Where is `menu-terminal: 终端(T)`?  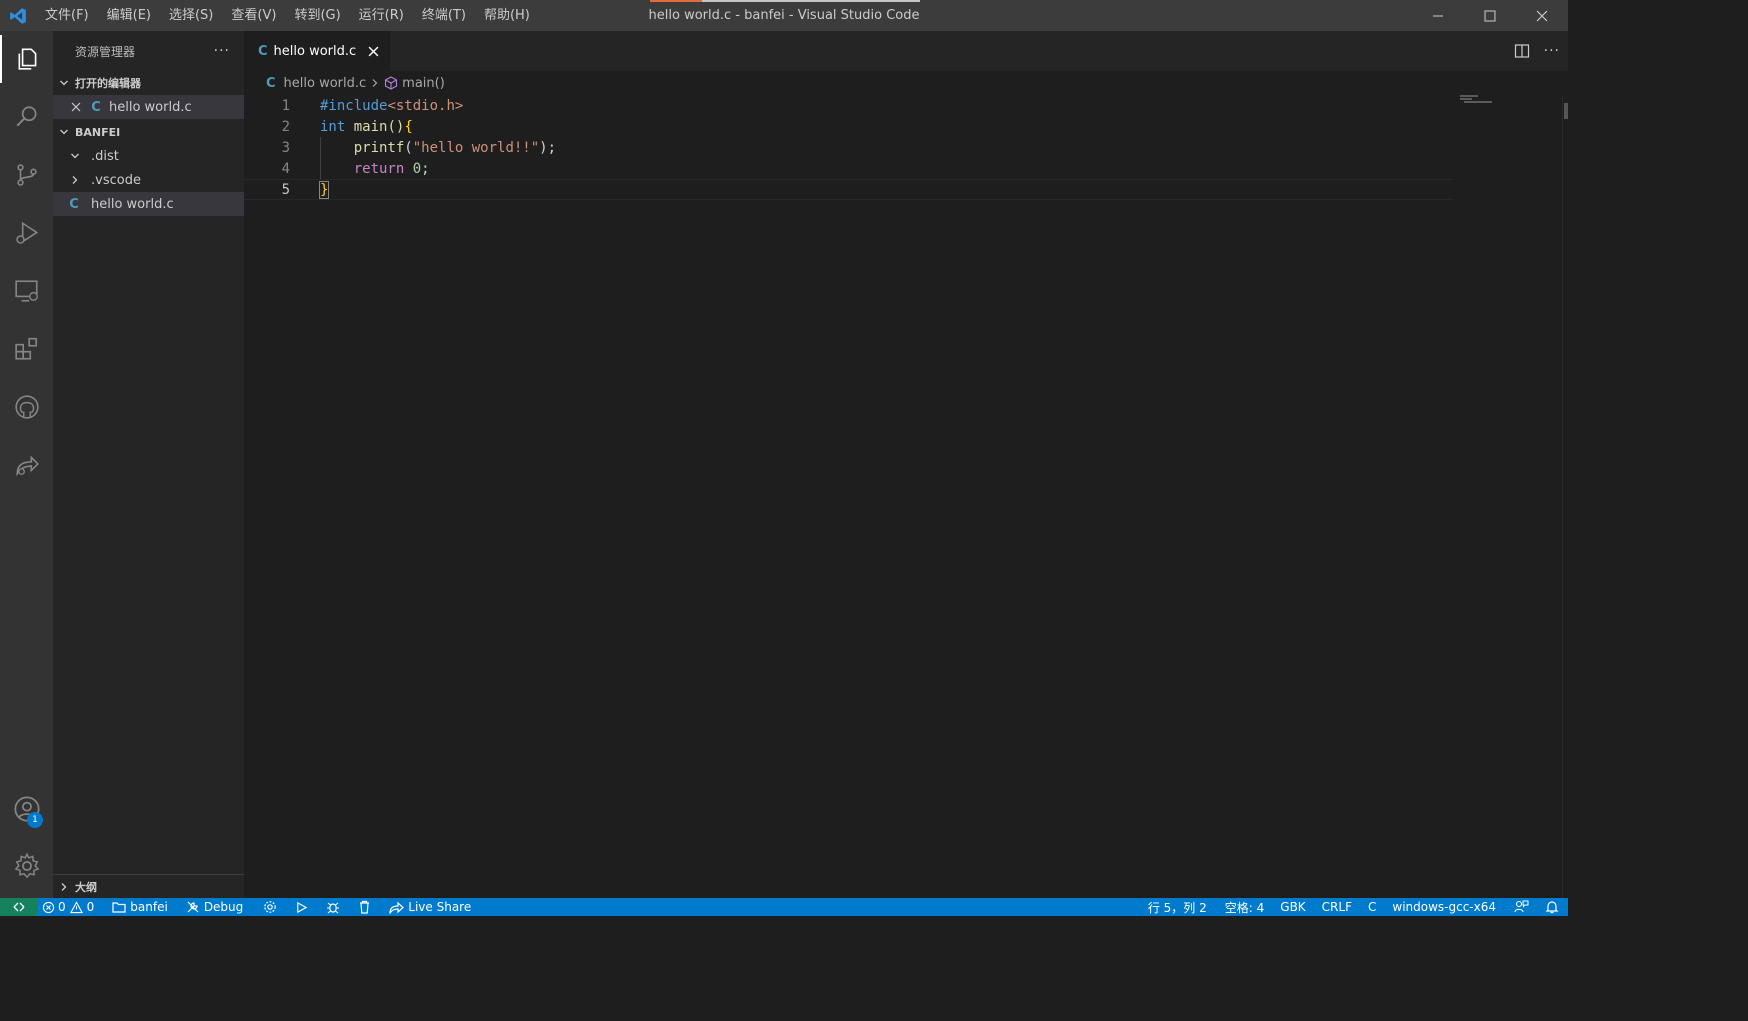
menu-terminal: 终端(T) is located at coordinates (444, 15).